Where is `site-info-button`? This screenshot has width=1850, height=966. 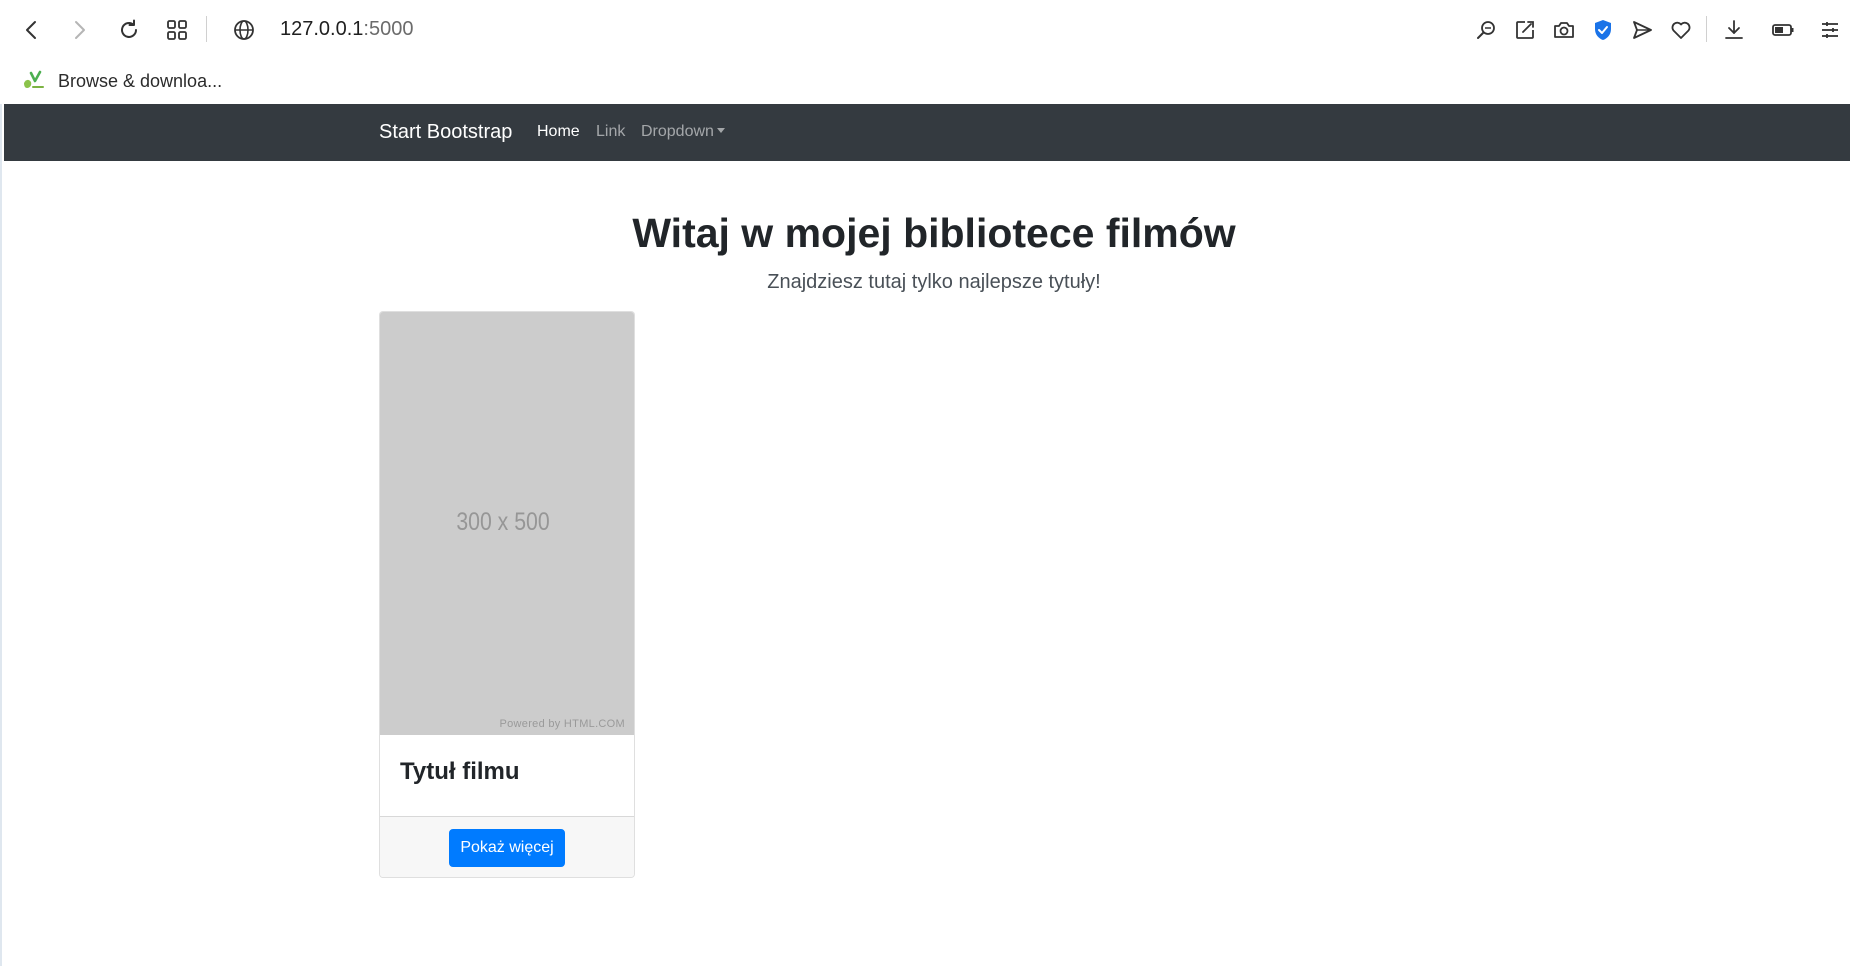
site-info-button is located at coordinates (244, 30).